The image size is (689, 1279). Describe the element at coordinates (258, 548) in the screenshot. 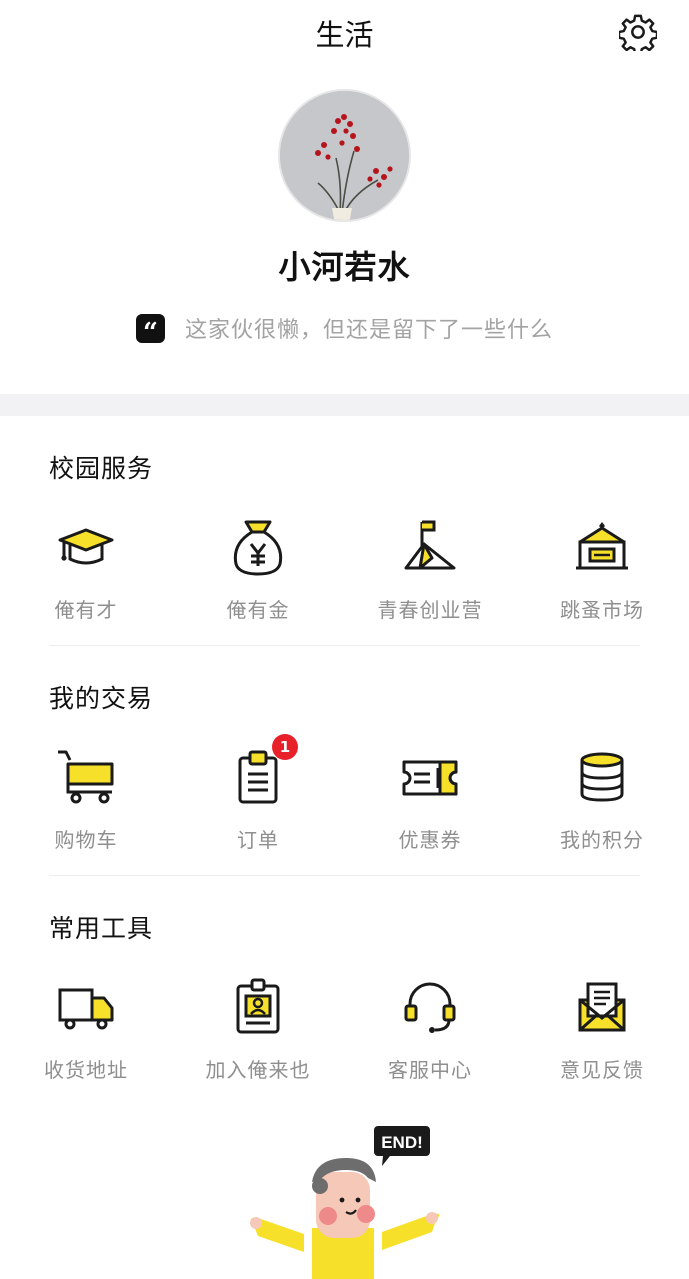

I see `money-bag-icon` at that location.